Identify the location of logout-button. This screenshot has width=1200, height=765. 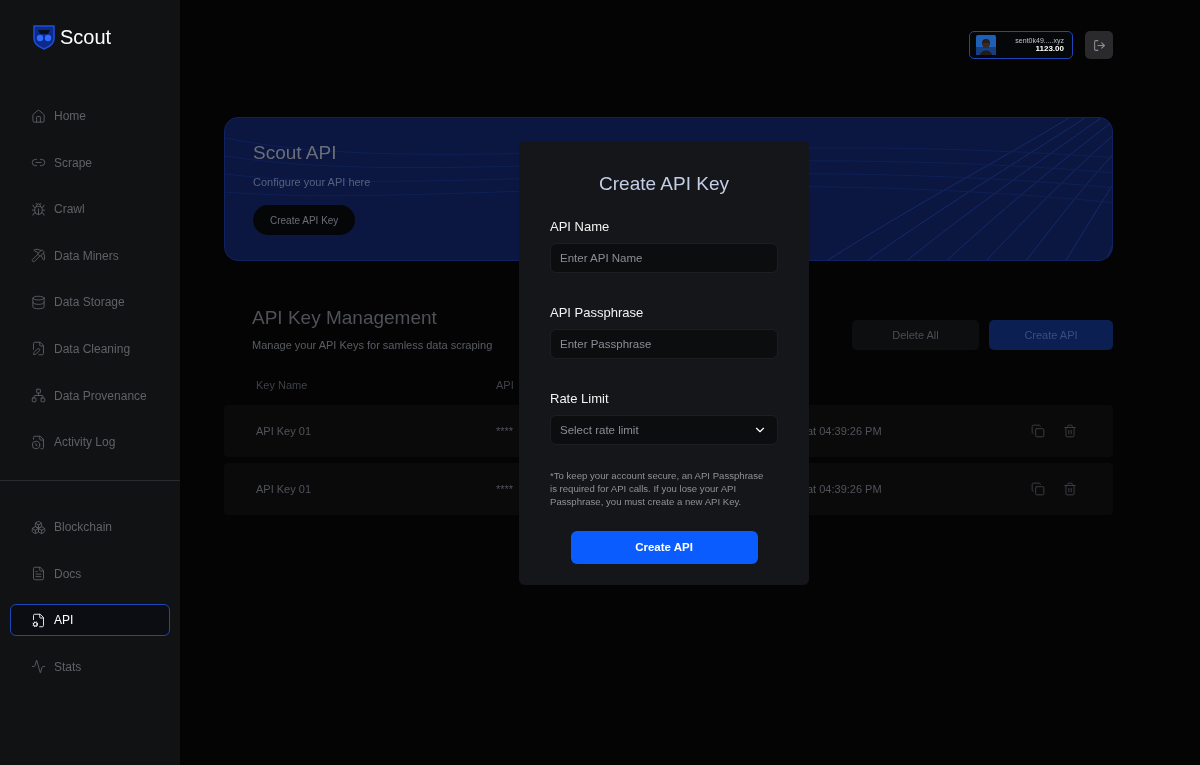
(1099, 45).